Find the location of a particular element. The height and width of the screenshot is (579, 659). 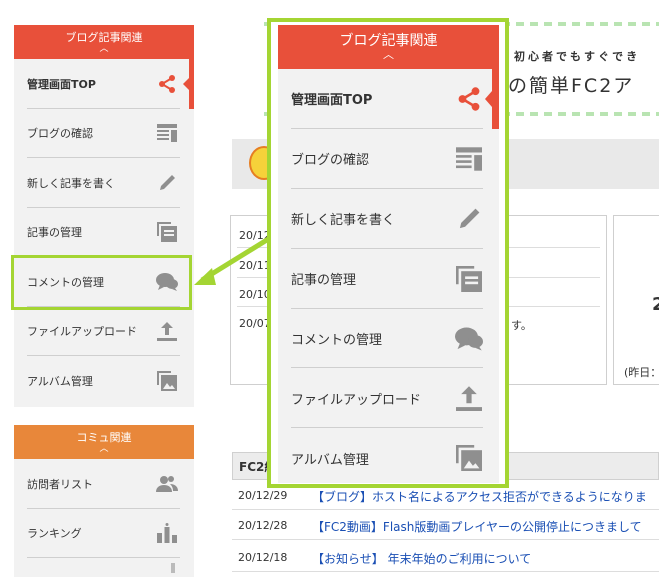

zoomed-item-label: アルバム管理 is located at coordinates (330, 460).